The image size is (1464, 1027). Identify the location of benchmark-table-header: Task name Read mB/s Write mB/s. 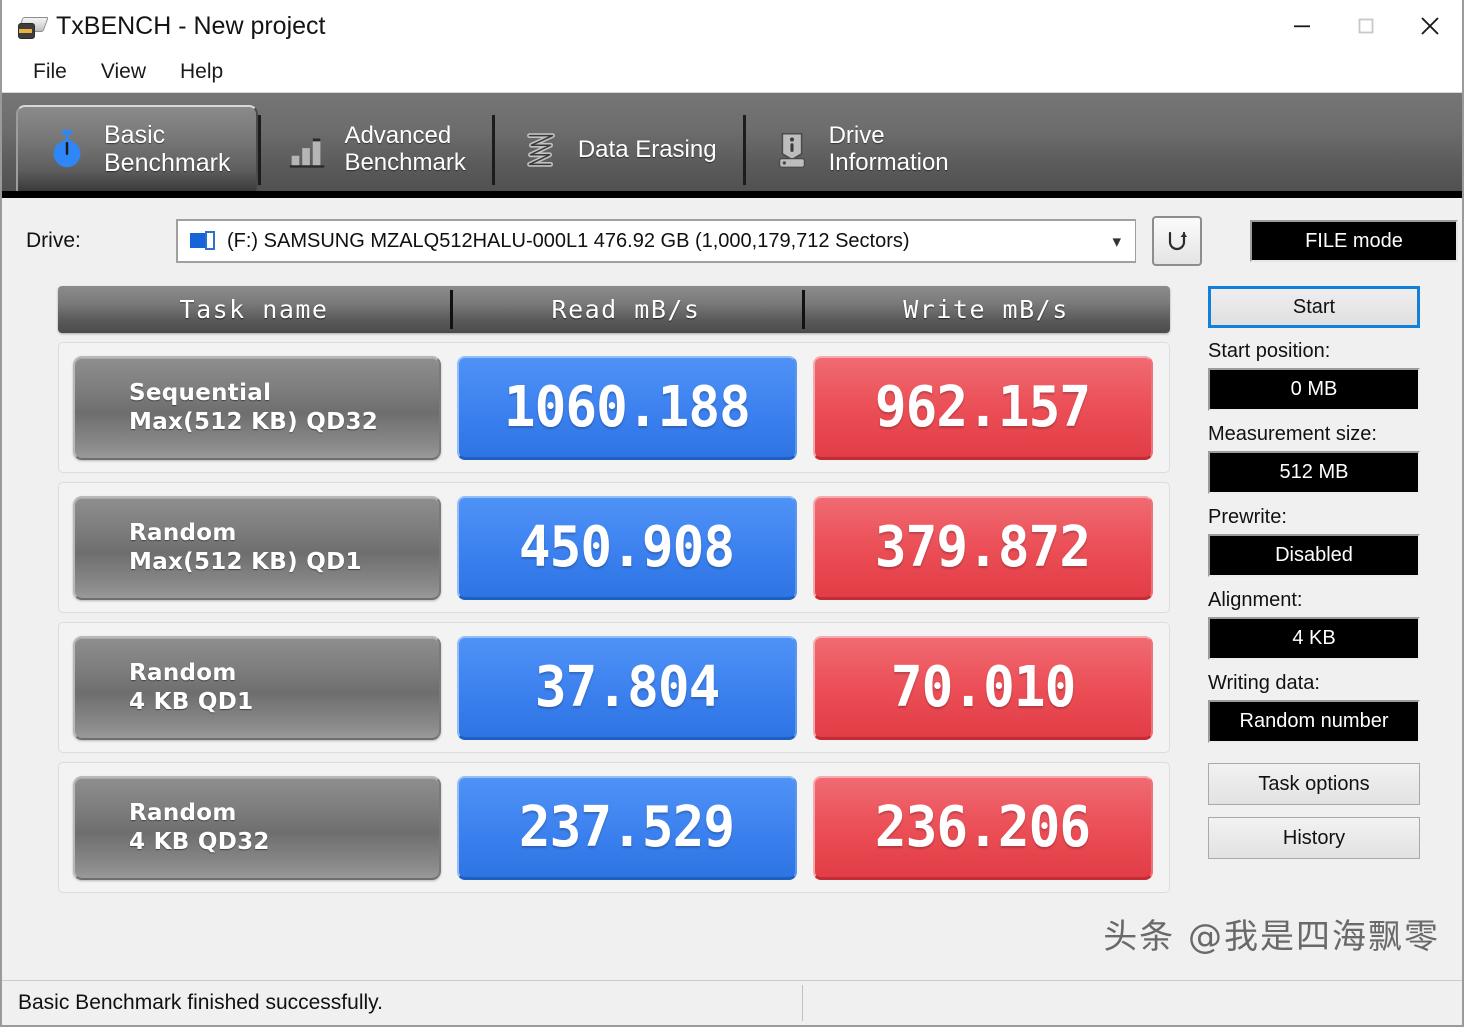
(614, 309).